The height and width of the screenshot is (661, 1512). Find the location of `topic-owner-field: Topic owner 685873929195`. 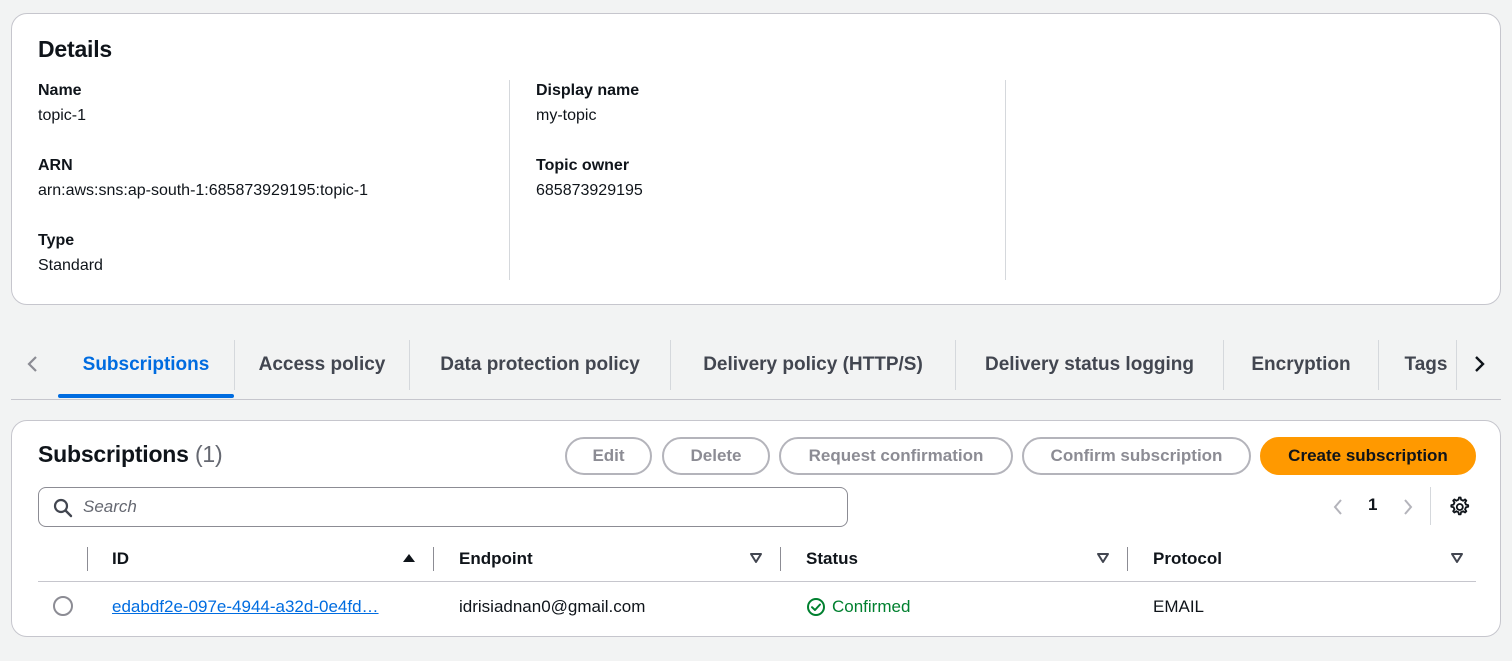

topic-owner-field: Topic owner 685873929195 is located at coordinates (589, 179).